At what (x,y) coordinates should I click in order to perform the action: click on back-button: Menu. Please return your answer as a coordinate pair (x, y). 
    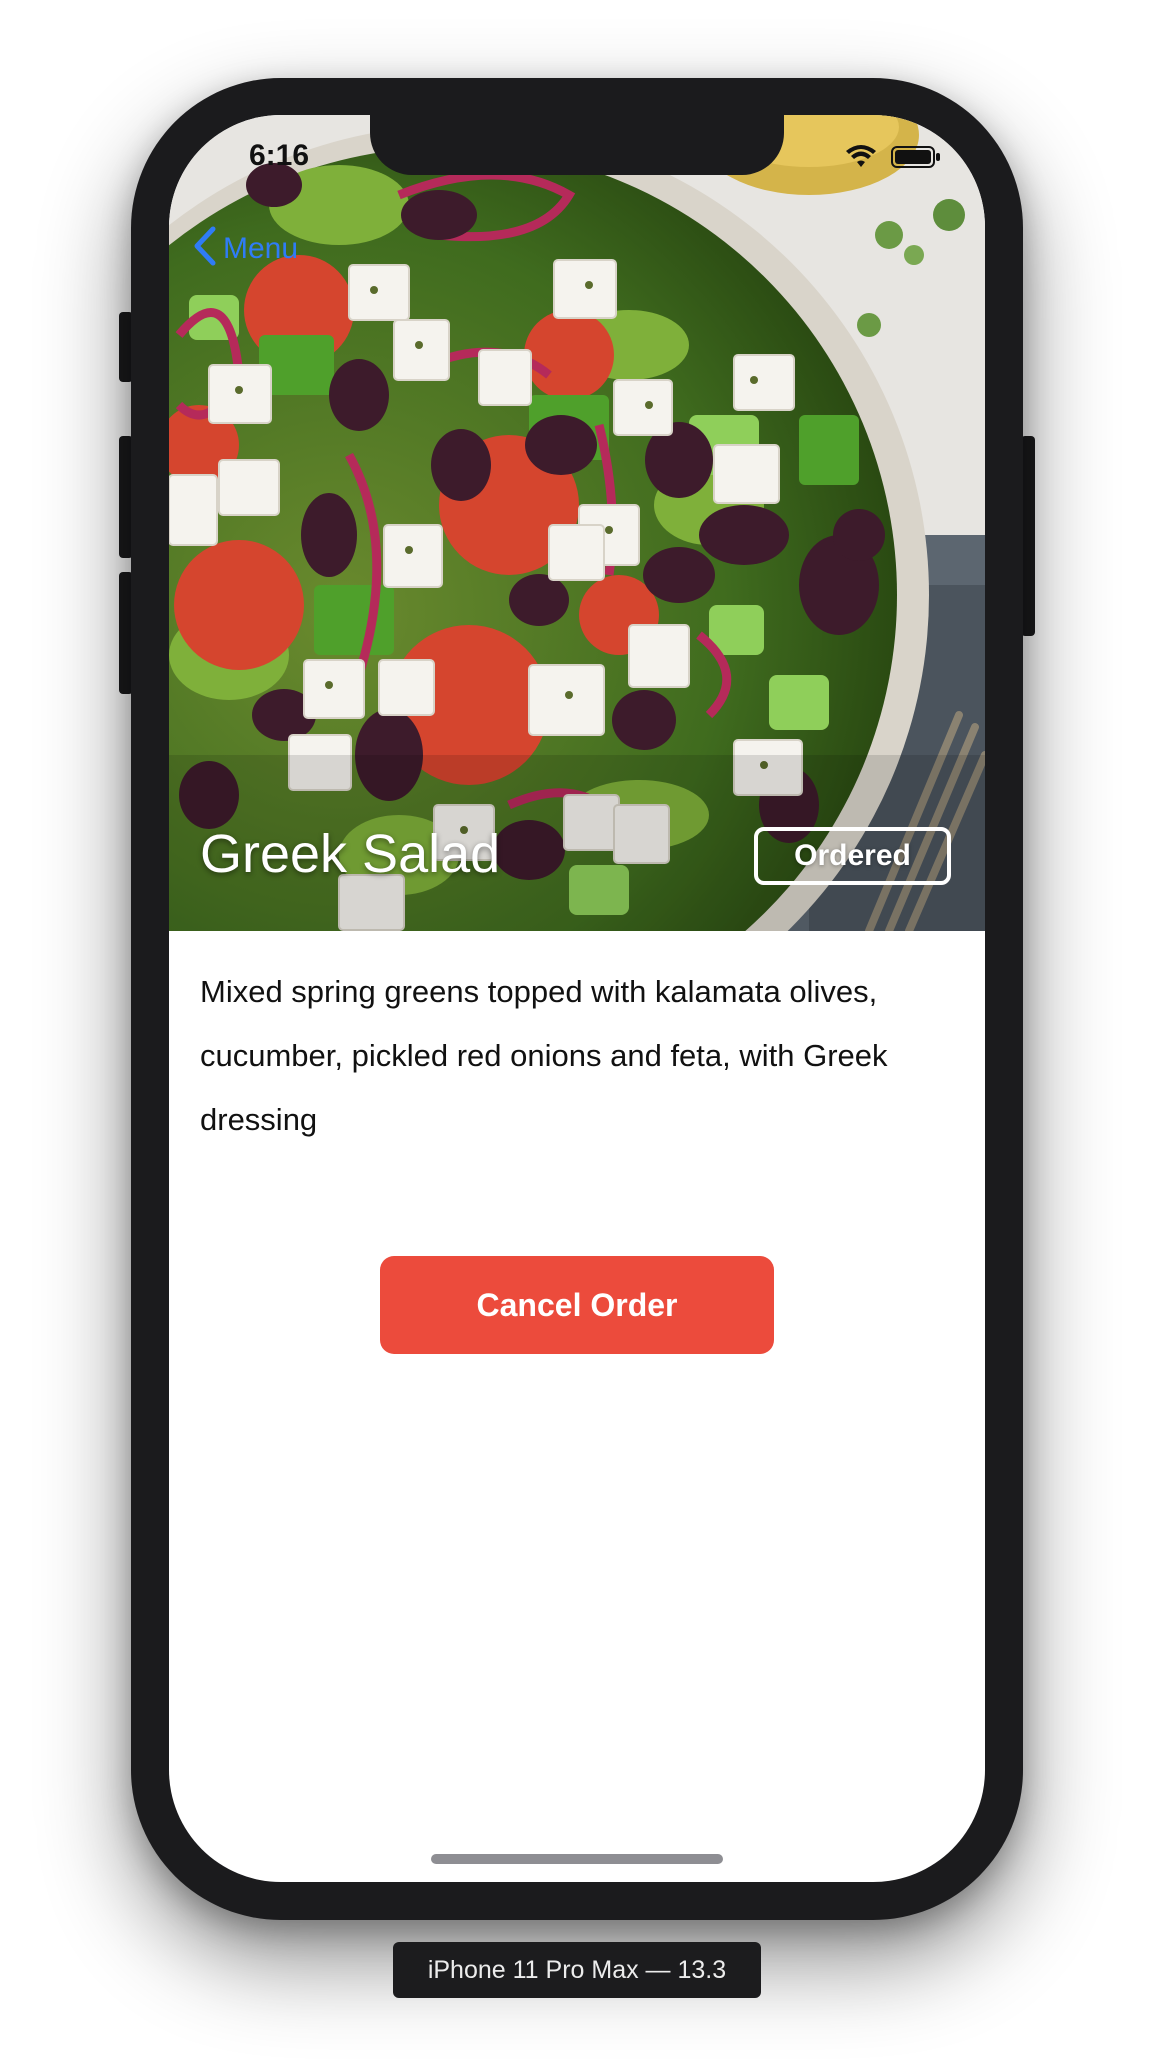
    Looking at the image, I should click on (245, 248).